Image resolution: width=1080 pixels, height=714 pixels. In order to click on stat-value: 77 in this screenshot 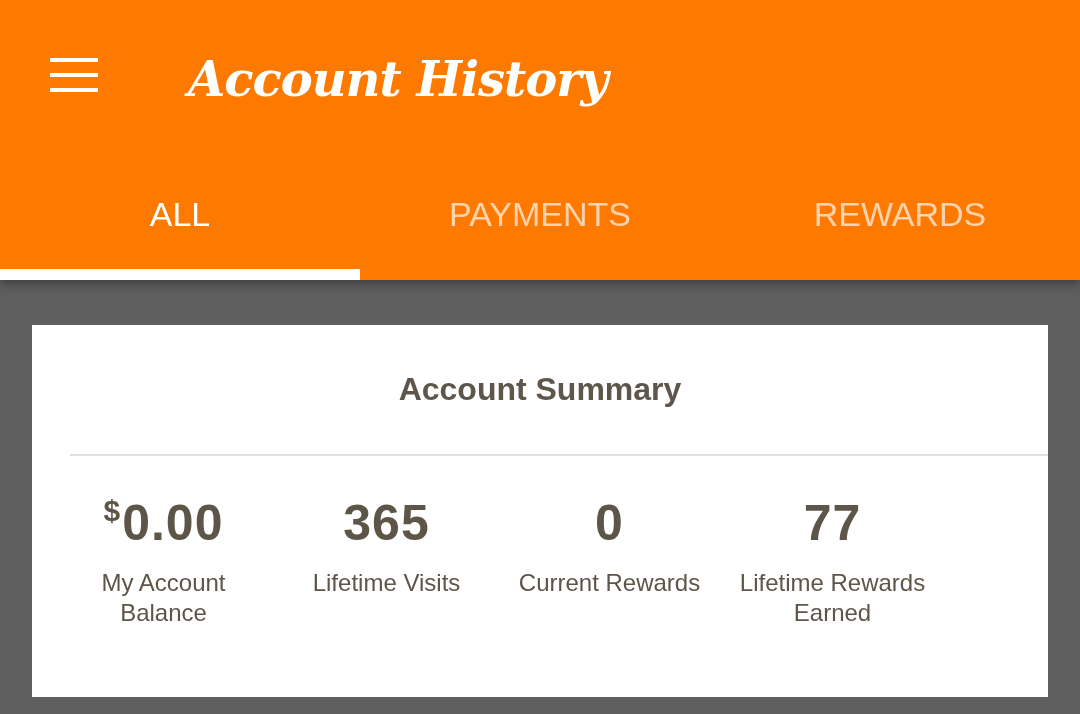, I will do `click(832, 523)`.